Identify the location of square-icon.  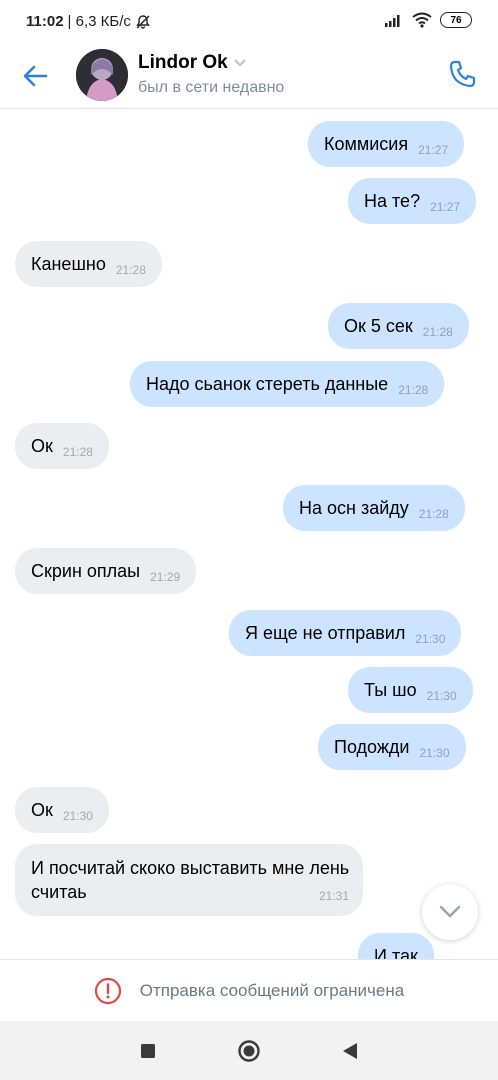
(148, 1051).